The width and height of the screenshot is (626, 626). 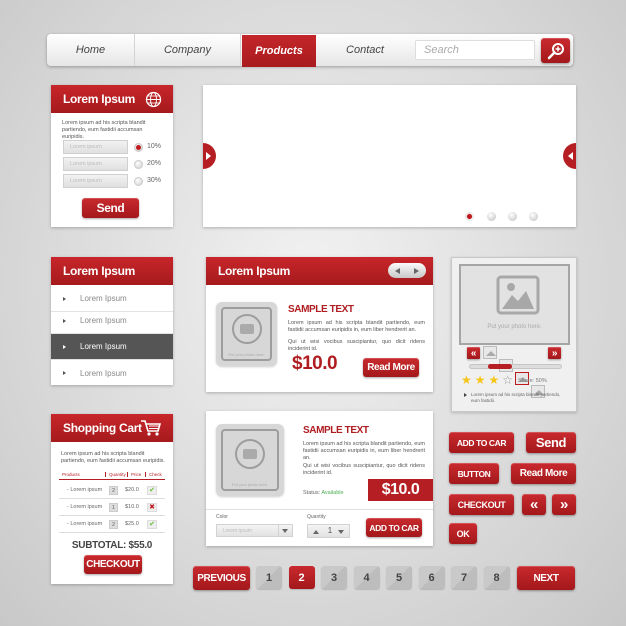 What do you see at coordinates (152, 507) in the screenshot?
I see `cross-icon: ✖` at bounding box center [152, 507].